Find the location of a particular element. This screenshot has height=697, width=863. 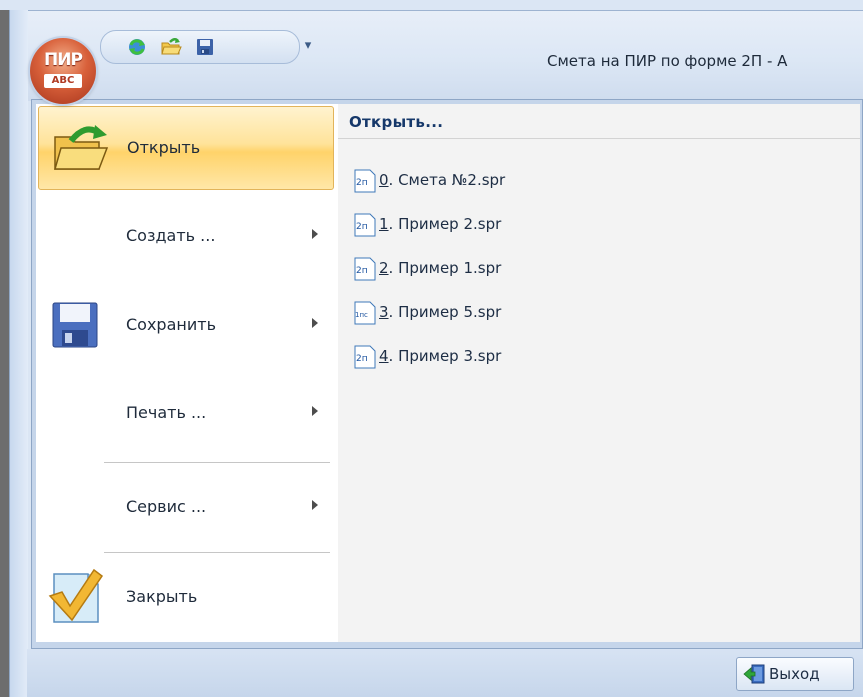

exit-door-icon is located at coordinates (754, 674).